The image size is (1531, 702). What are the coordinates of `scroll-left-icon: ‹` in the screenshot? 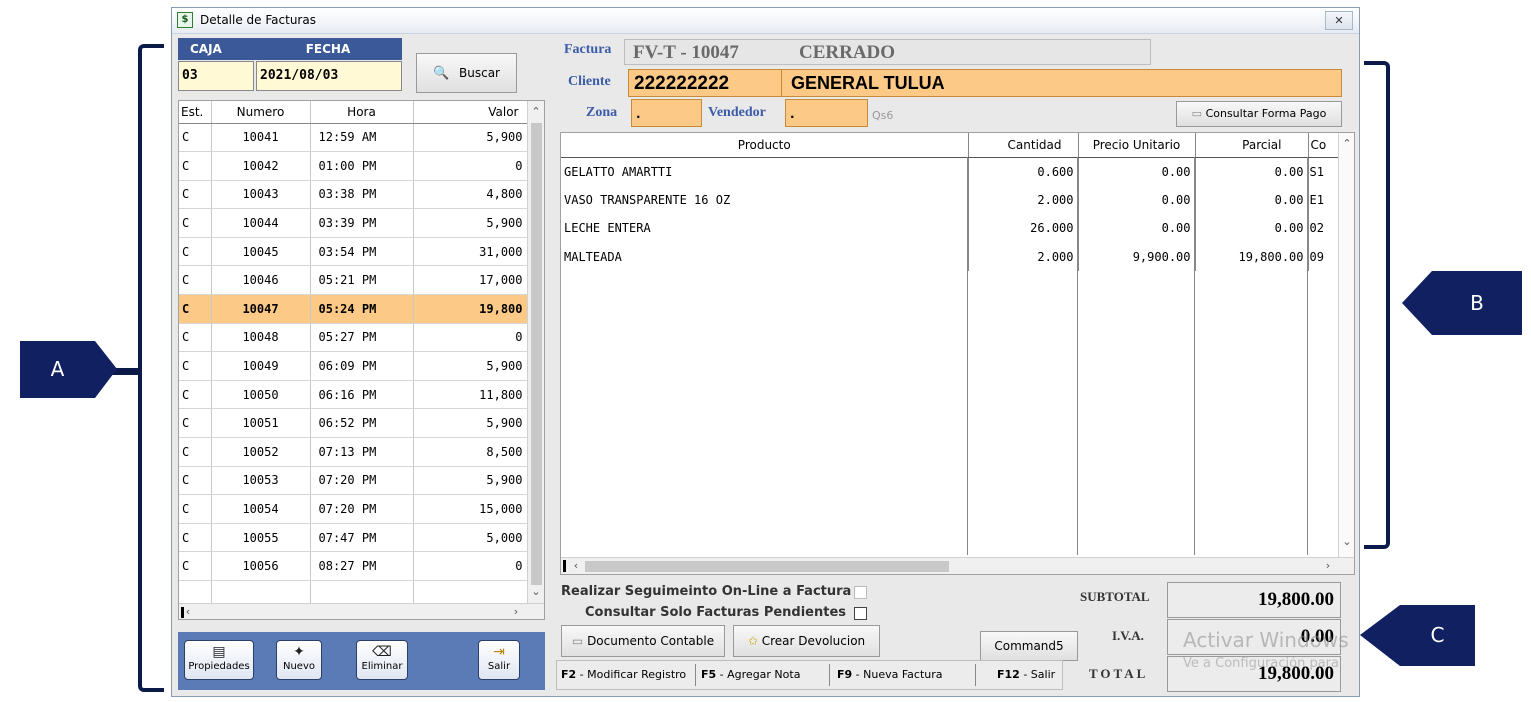 It's located at (576, 565).